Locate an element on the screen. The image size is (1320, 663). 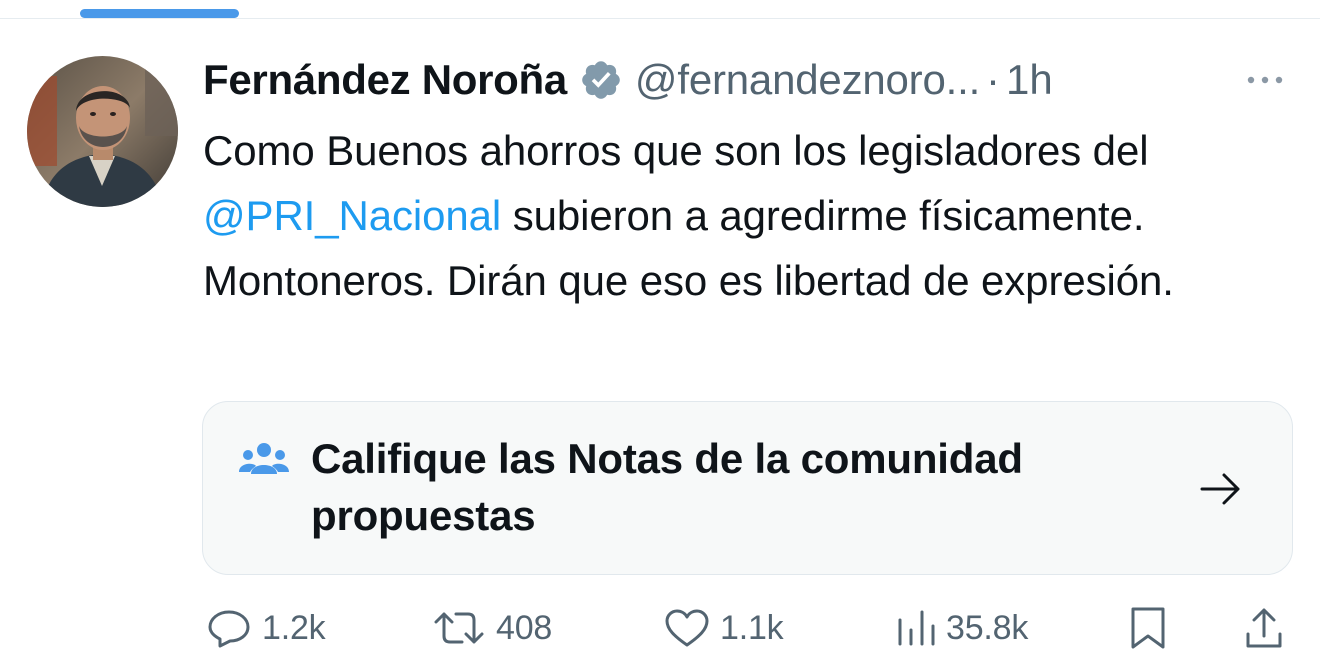
share-icon is located at coordinates (1264, 628).